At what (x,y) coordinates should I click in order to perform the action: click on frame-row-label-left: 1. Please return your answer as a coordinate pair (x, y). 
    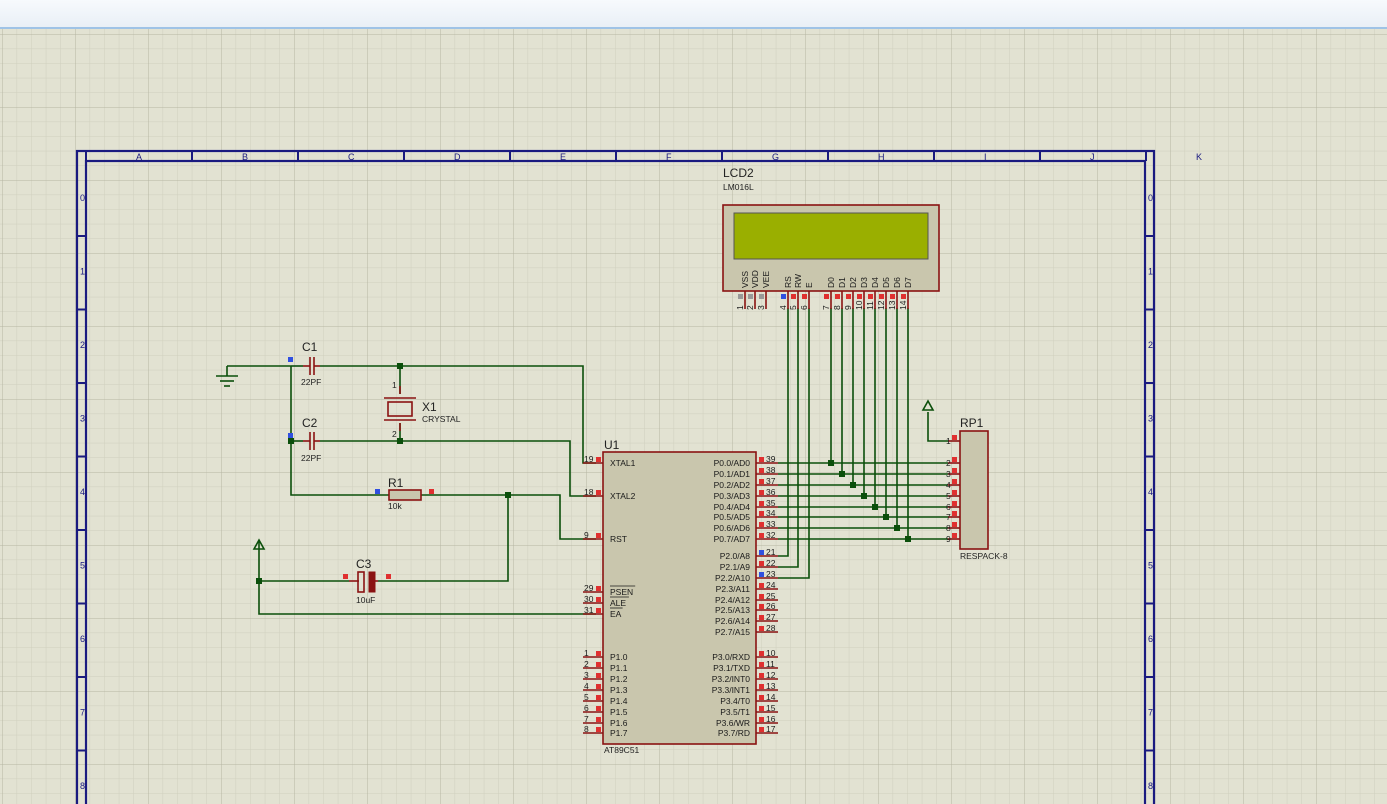
    Looking at the image, I should click on (82, 272).